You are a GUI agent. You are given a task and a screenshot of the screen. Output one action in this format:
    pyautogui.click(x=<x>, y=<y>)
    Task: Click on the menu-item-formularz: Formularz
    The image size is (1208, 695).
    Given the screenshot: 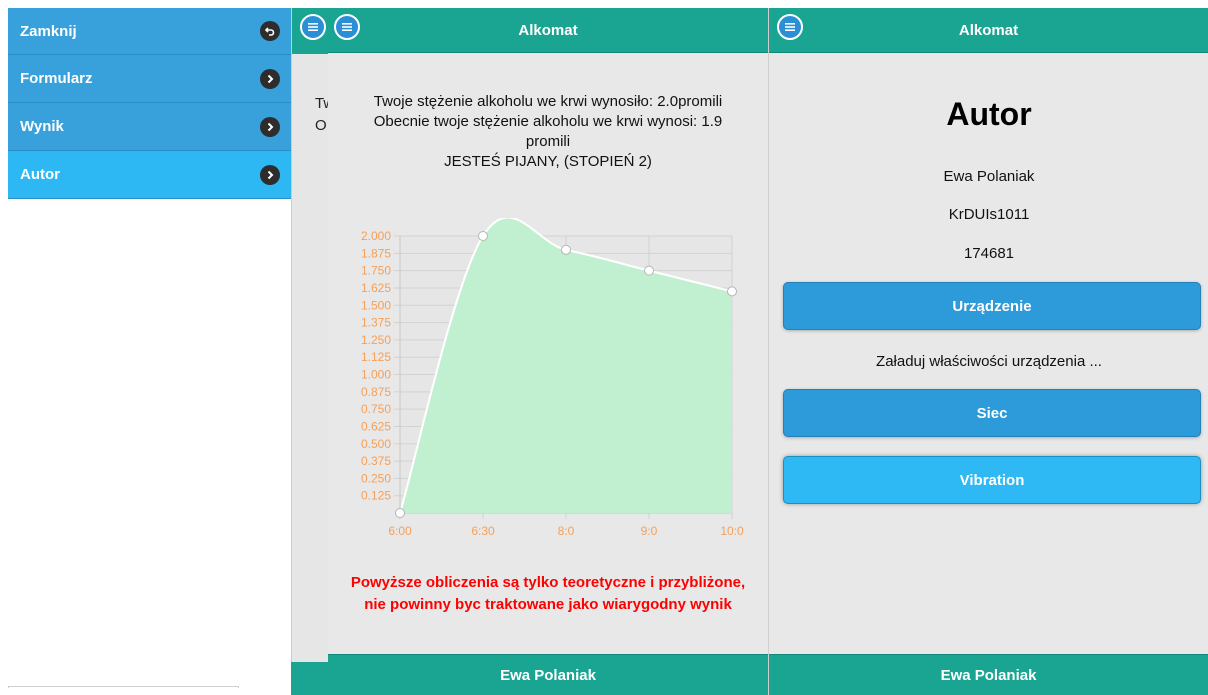 What is the action you would take?
    pyautogui.click(x=150, y=79)
    